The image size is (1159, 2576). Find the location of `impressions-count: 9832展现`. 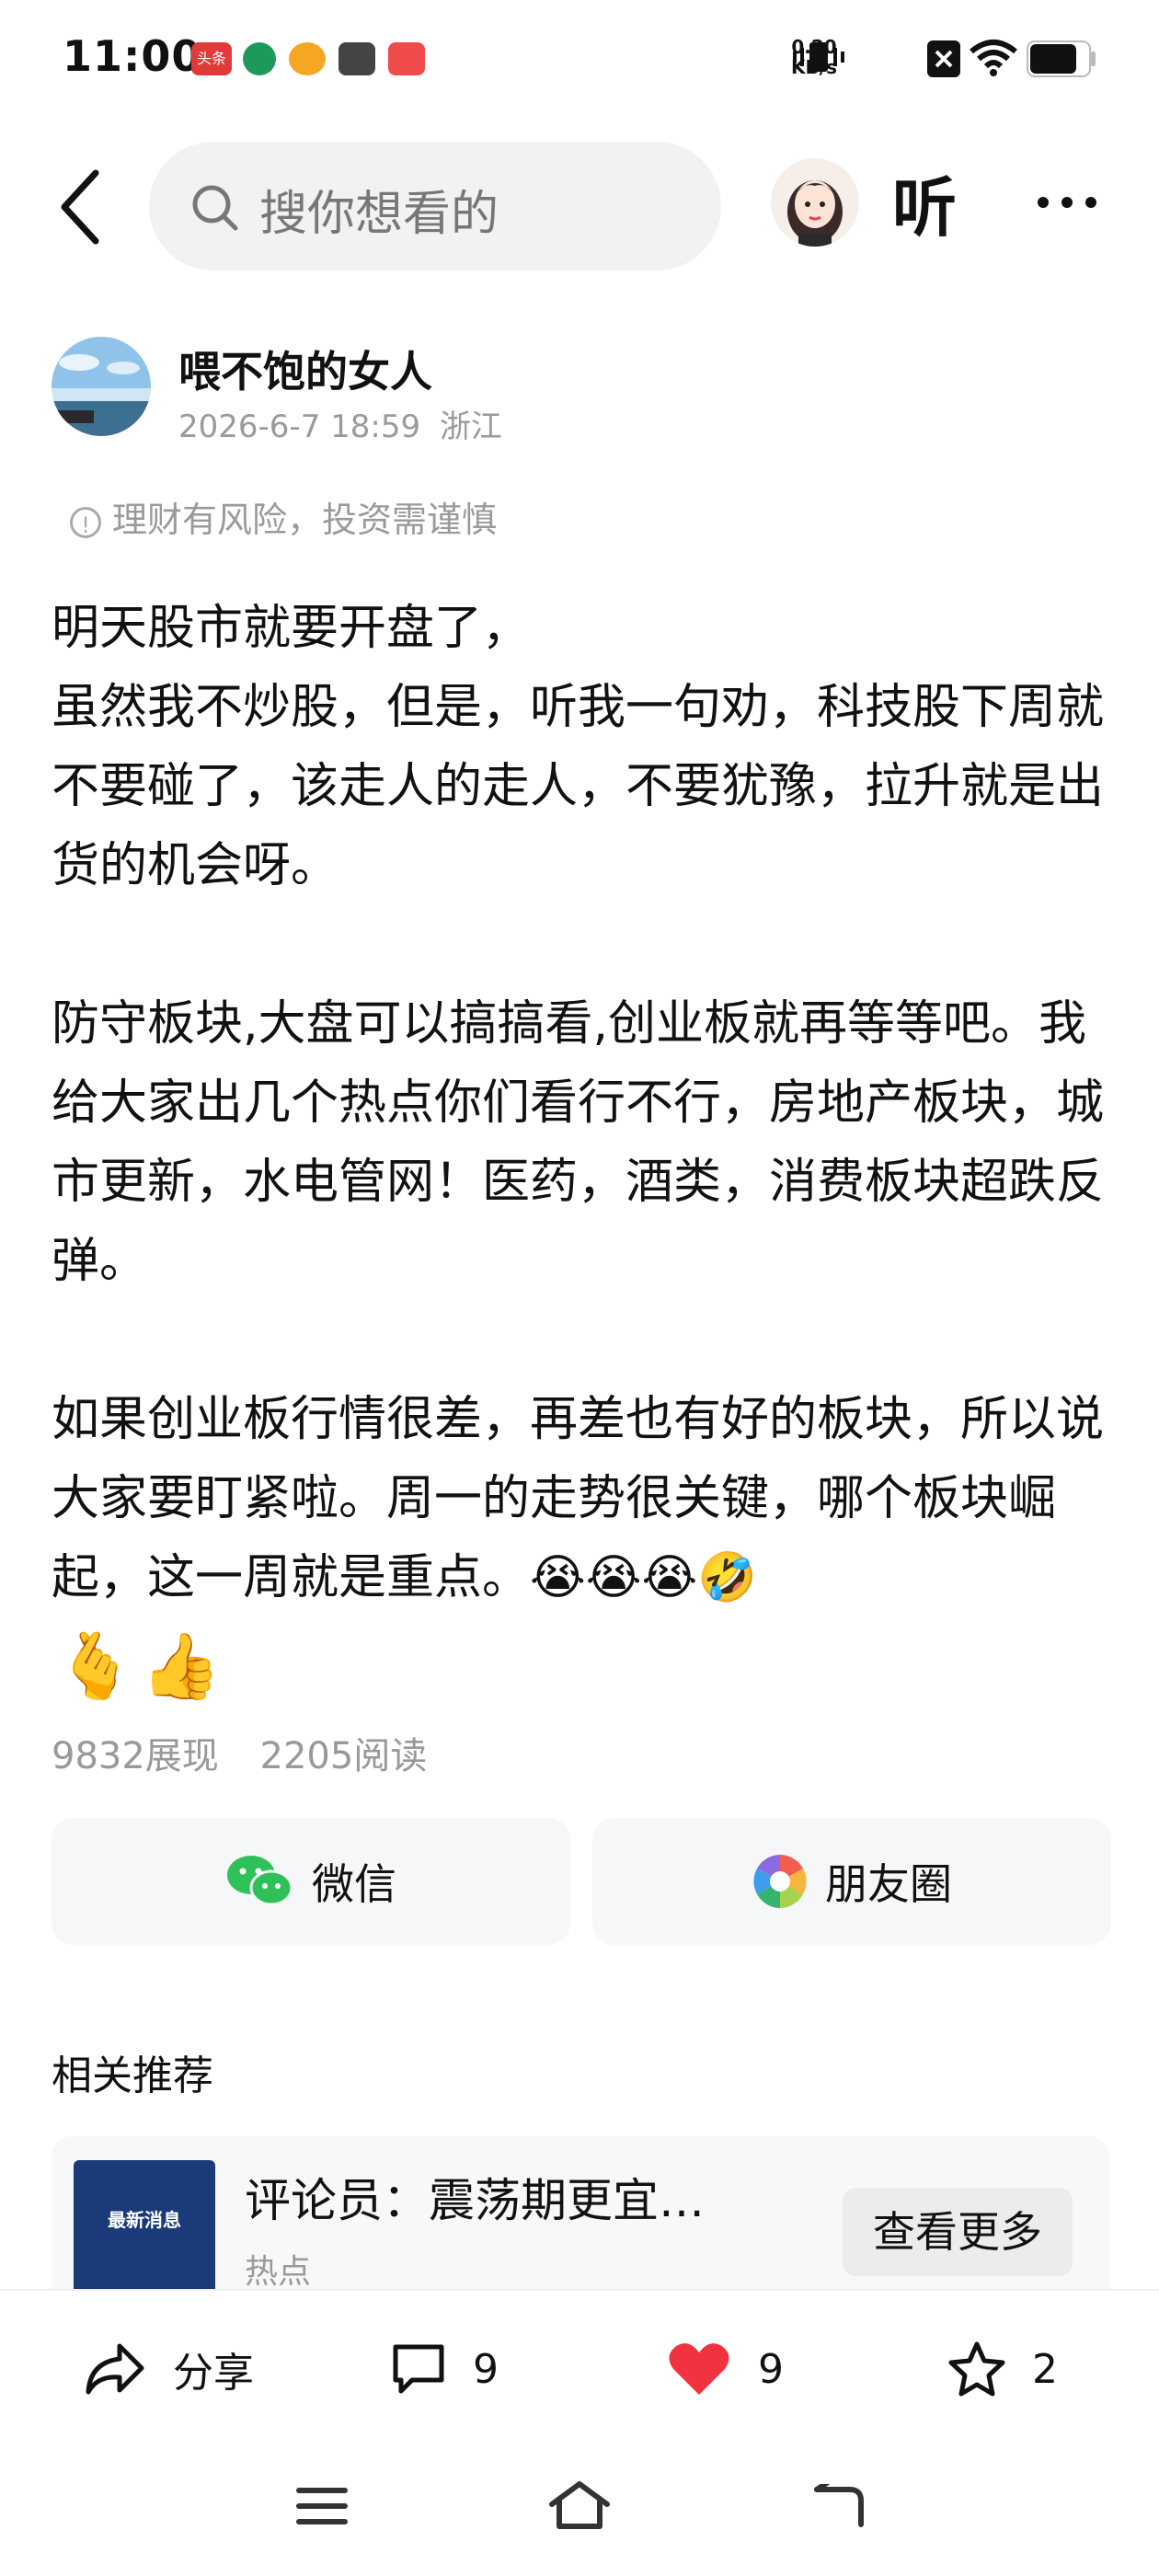

impressions-count: 9832展现 is located at coordinates (135, 1756).